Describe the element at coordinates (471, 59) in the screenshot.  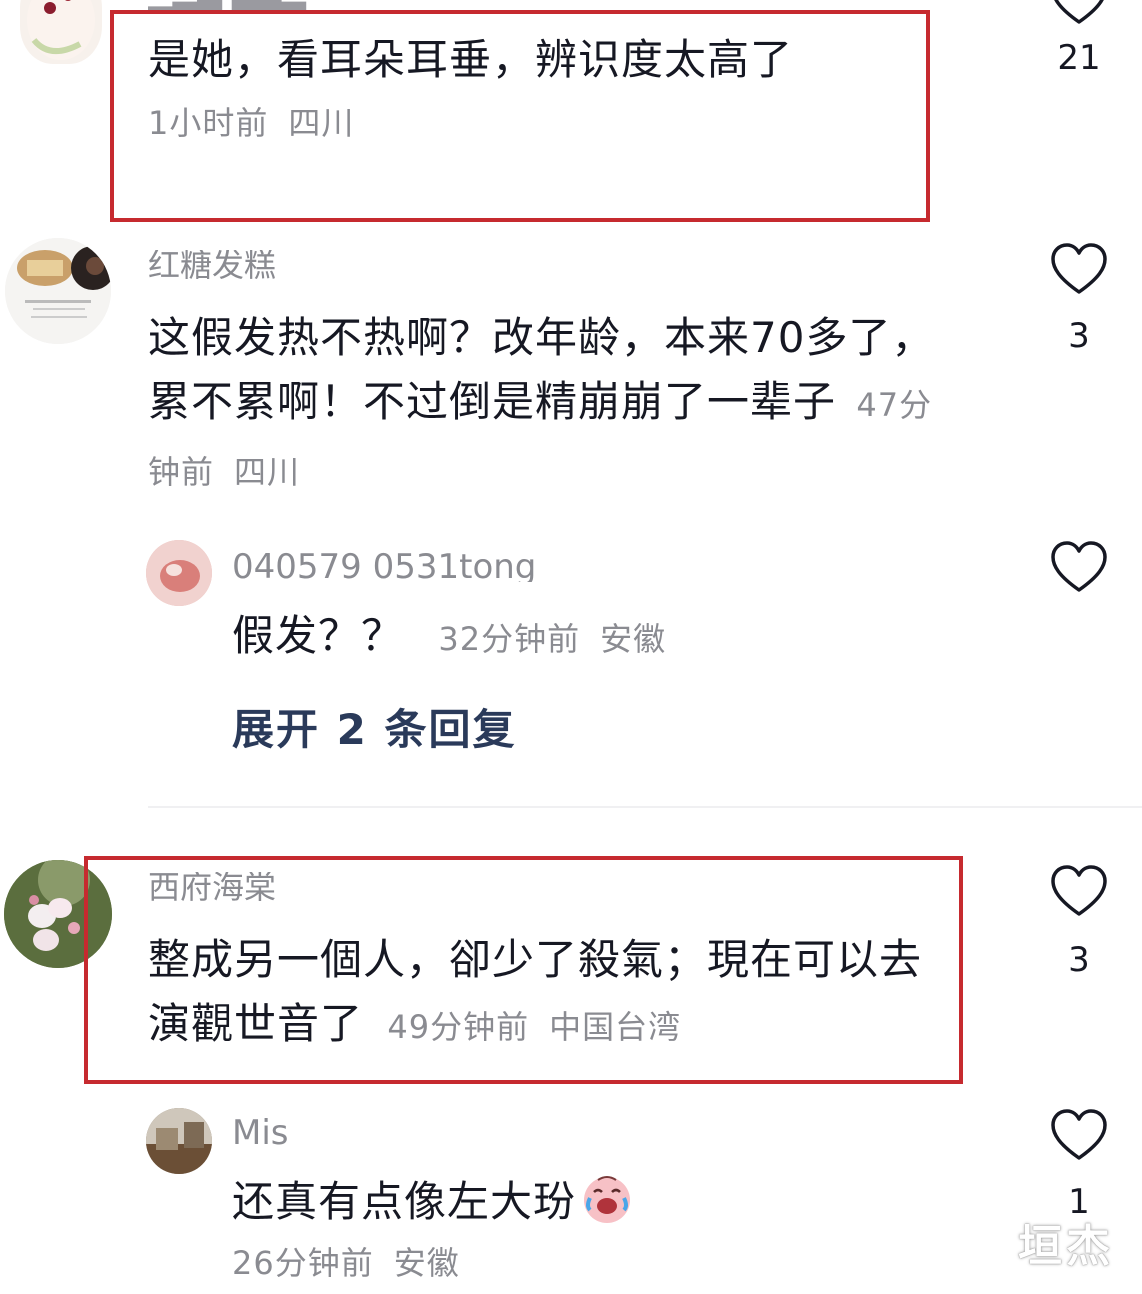
I see `comment-text-content: 是她，看耳朵耳垂，辨识度太高了` at that location.